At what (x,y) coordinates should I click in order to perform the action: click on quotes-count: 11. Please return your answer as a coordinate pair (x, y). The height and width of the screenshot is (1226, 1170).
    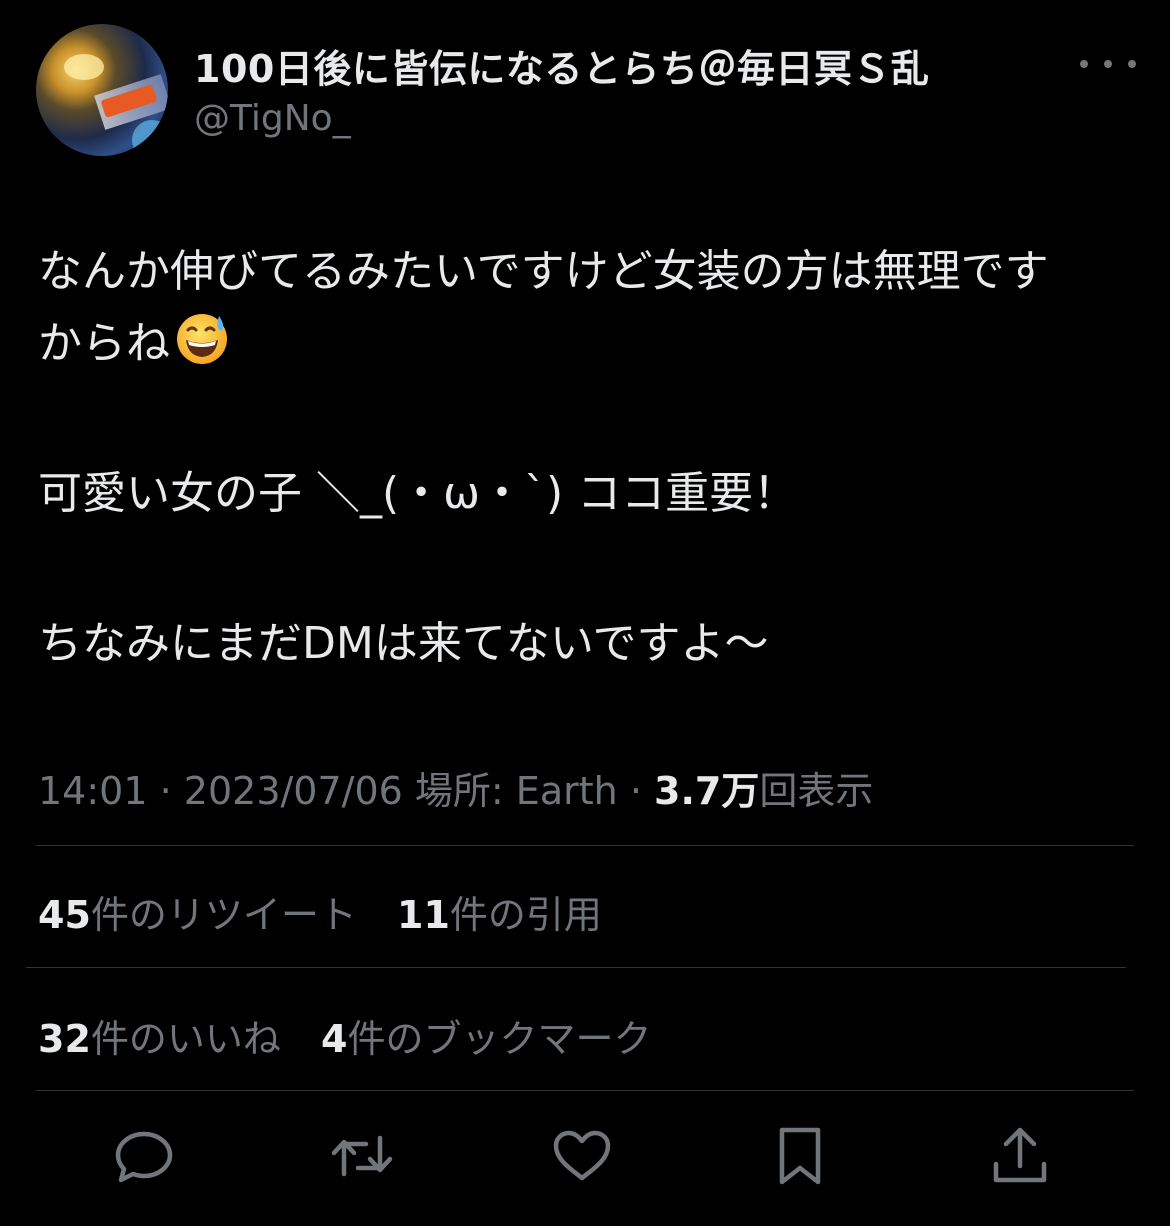
    Looking at the image, I should click on (423, 915).